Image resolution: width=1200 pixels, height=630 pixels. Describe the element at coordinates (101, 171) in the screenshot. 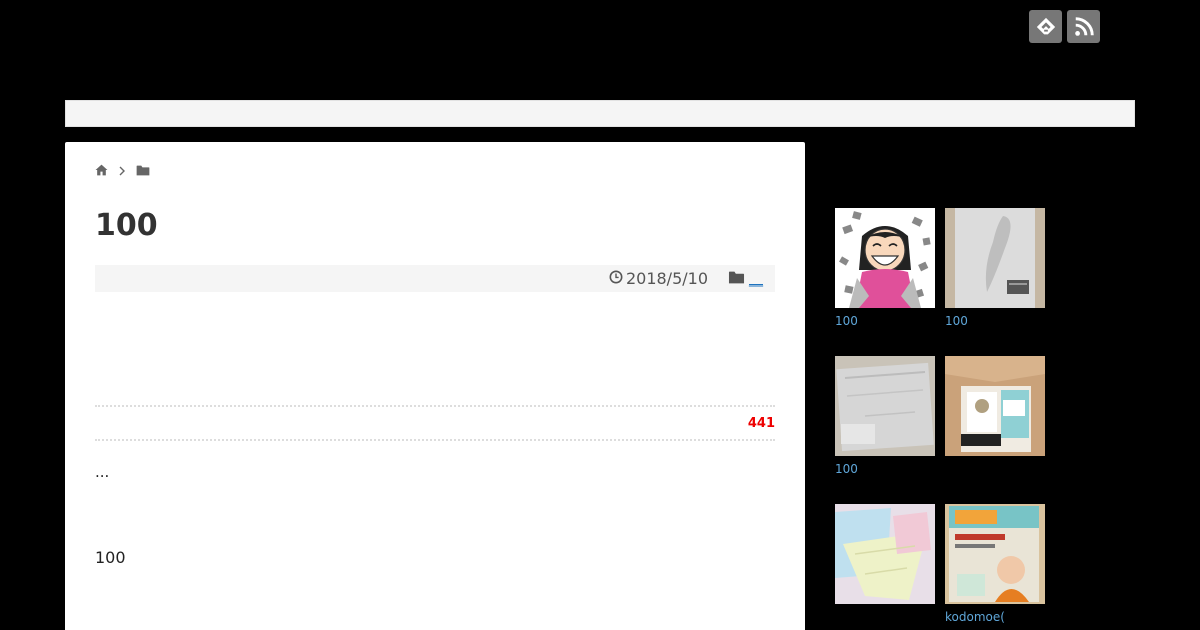

I see `home-icon` at that location.